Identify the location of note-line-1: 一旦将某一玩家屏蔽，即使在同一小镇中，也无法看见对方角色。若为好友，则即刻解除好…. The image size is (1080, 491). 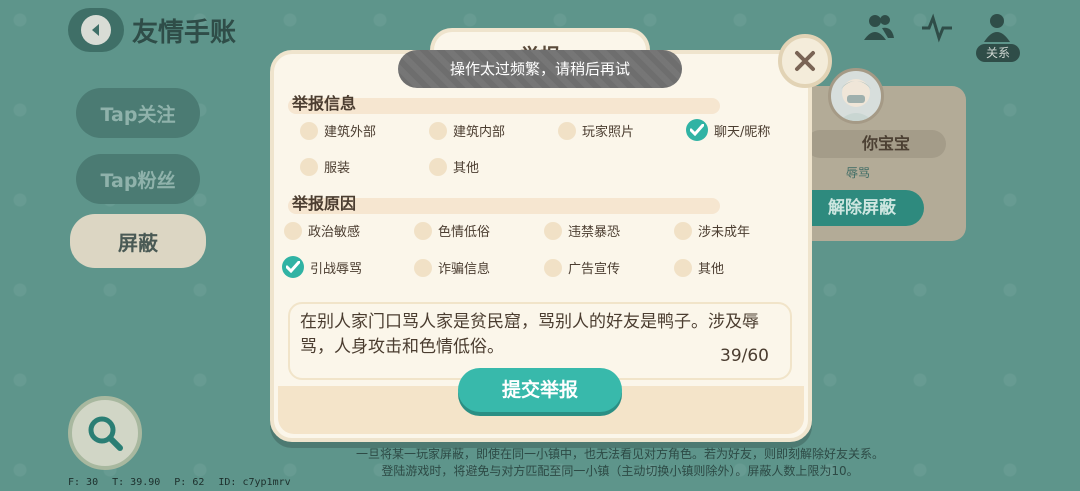
(619, 454).